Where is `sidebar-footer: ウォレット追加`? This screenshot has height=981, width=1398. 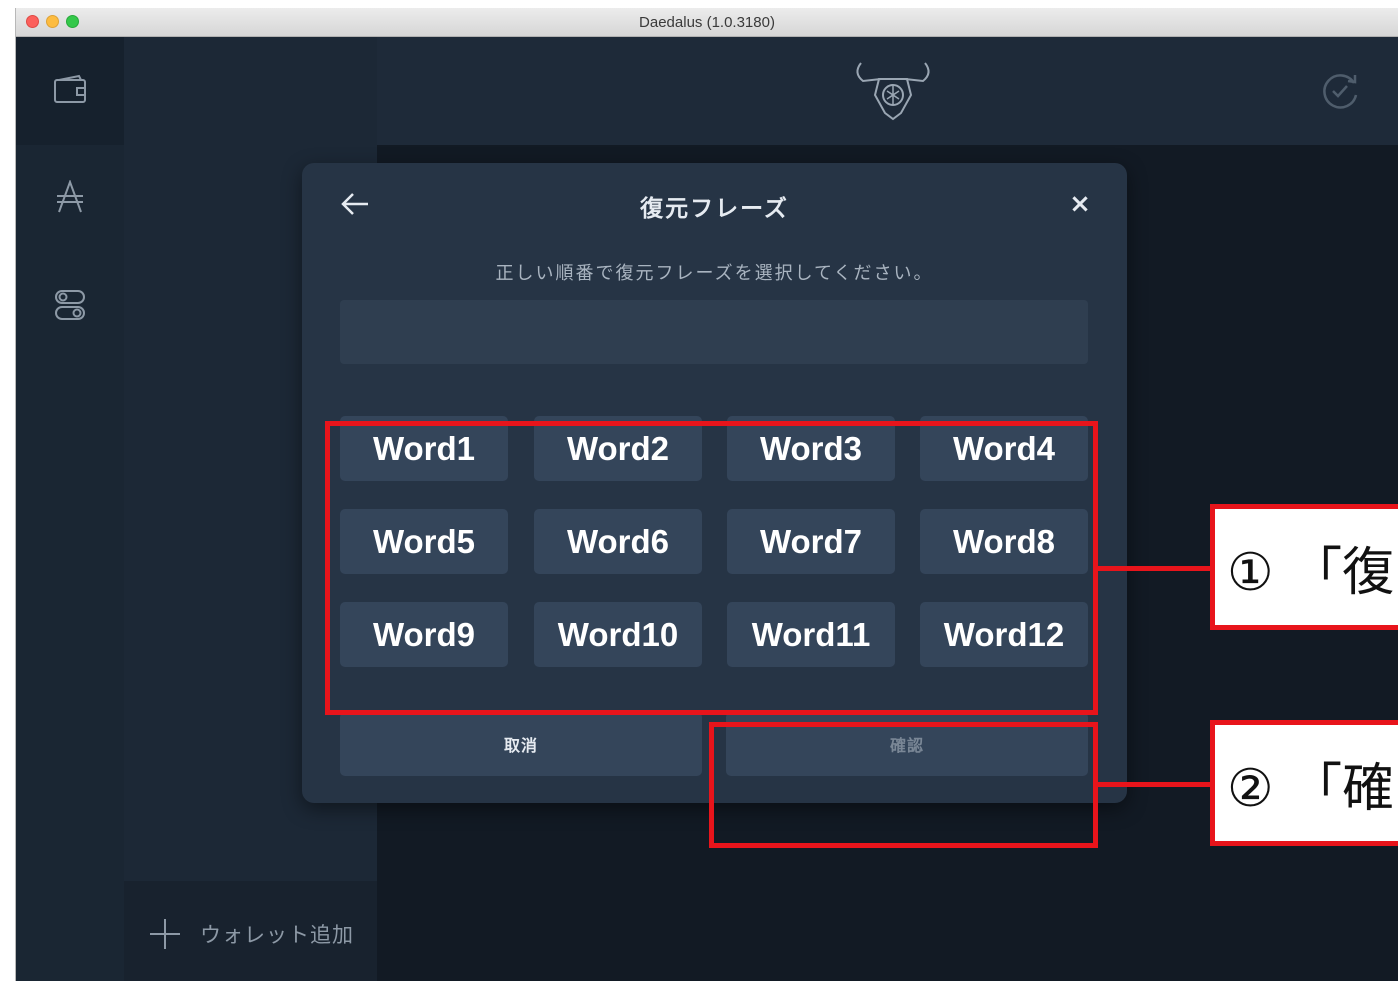 sidebar-footer: ウォレット追加 is located at coordinates (250, 931).